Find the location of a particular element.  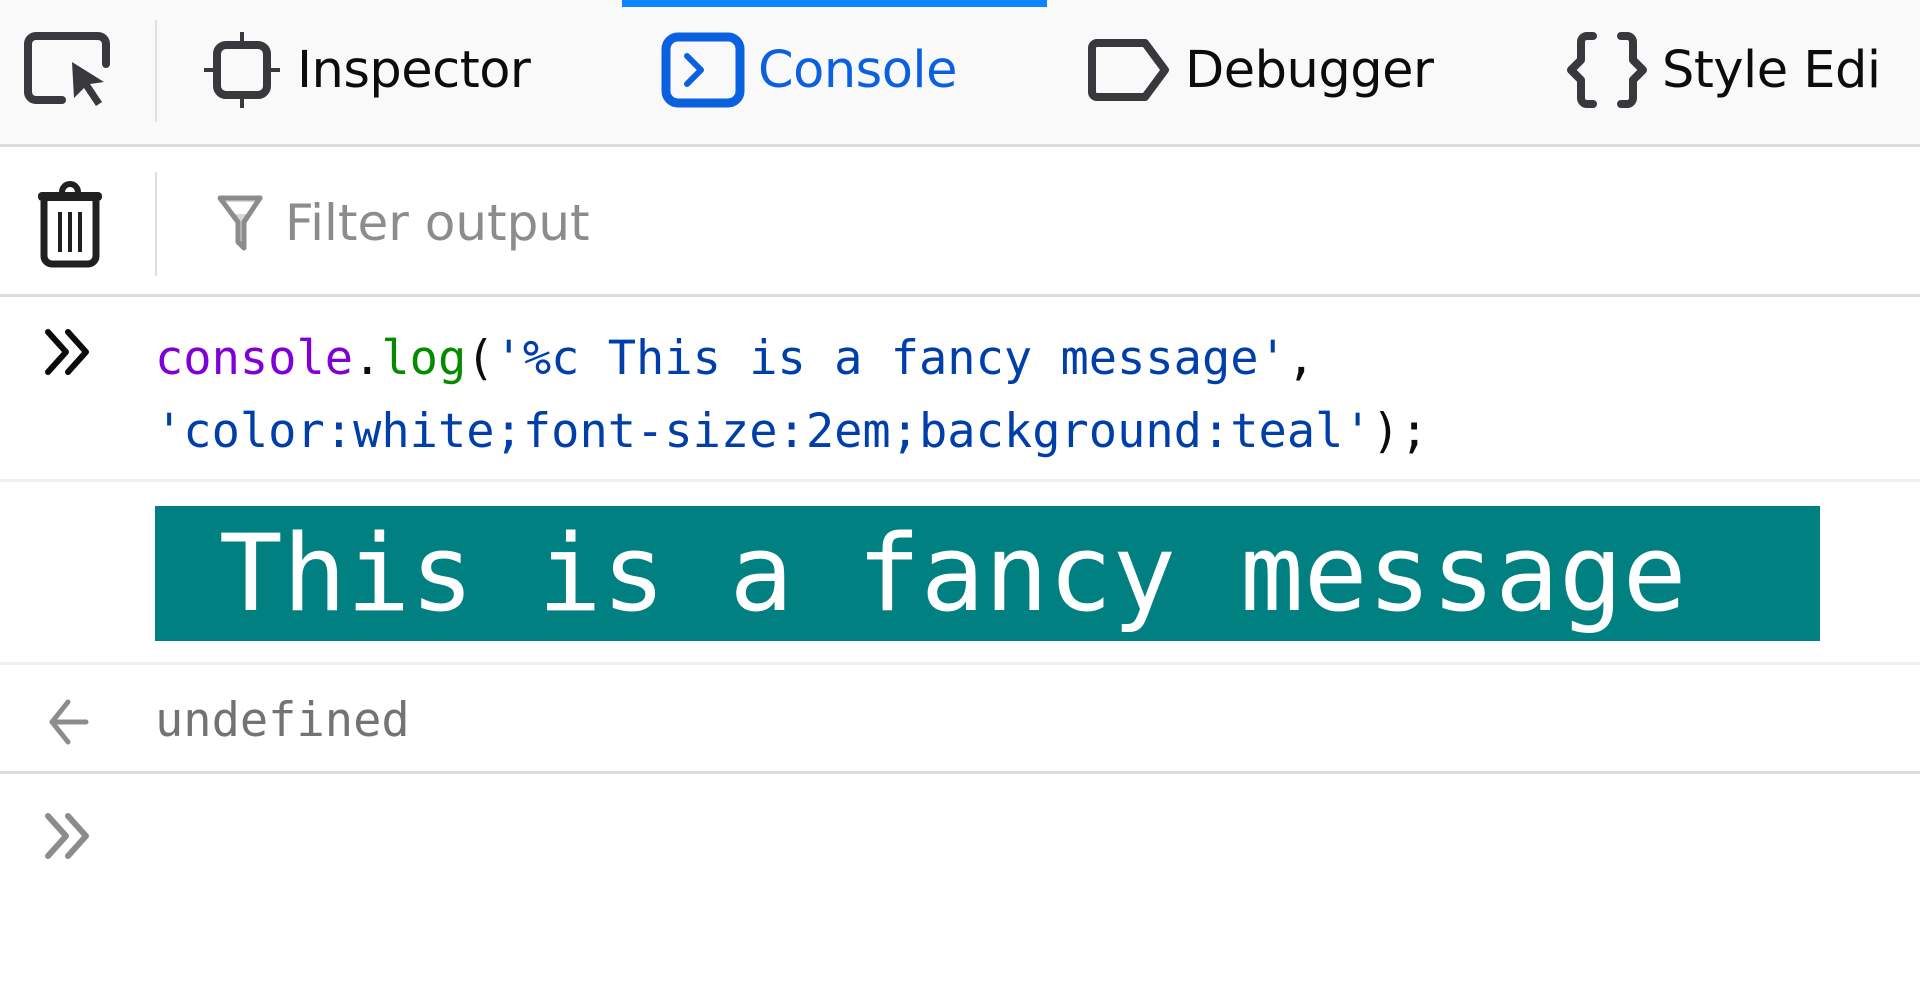

tab-label: Inspector is located at coordinates (414, 70).